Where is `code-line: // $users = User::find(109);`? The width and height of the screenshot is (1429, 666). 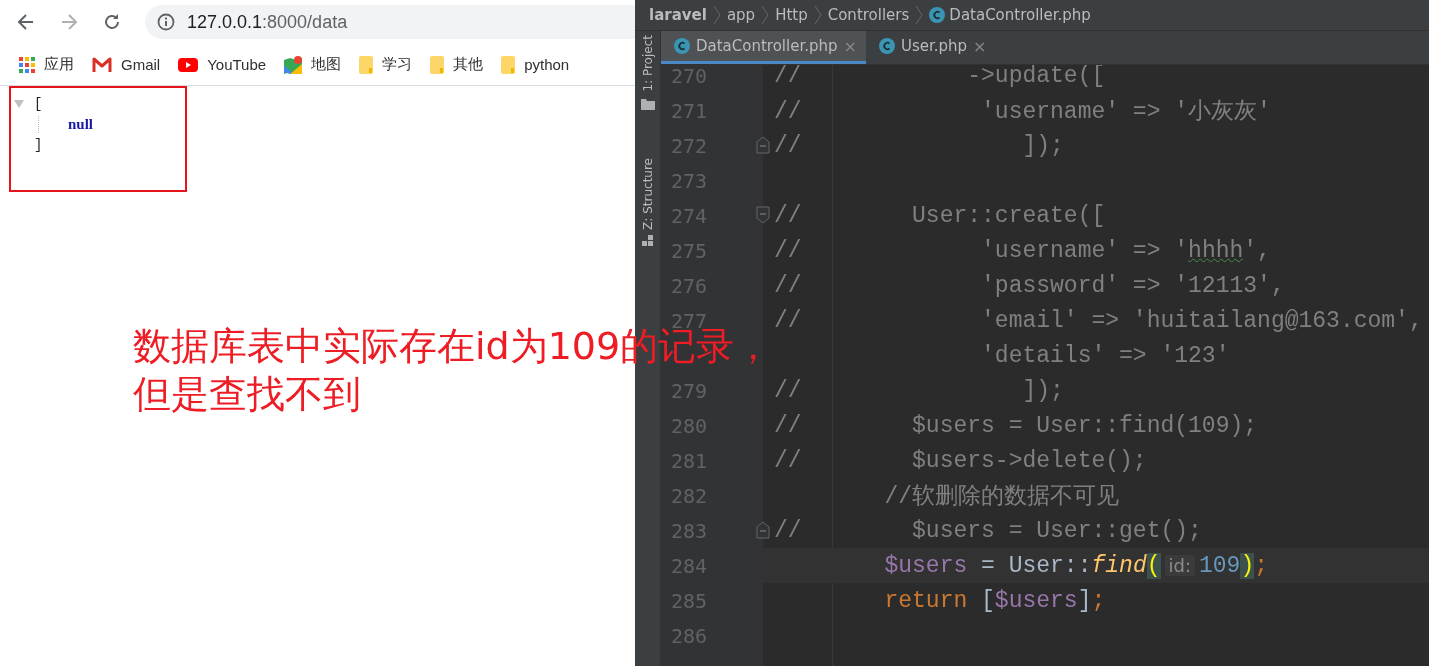
code-line: // $users = User::find(109); is located at coordinates (1016, 425).